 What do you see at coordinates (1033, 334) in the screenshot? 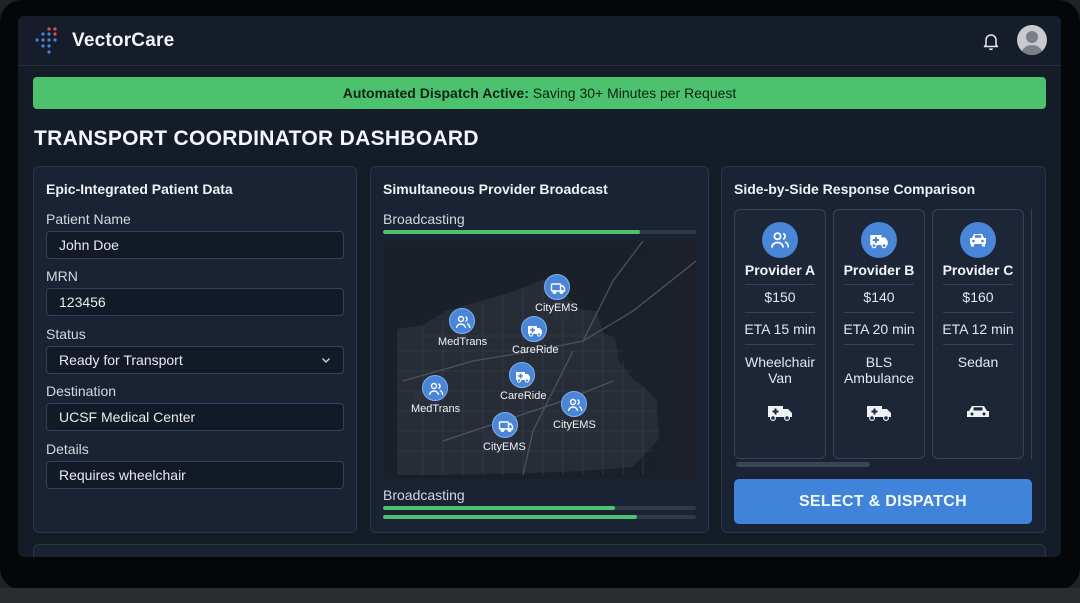
I see `provider-card-partial` at bounding box center [1033, 334].